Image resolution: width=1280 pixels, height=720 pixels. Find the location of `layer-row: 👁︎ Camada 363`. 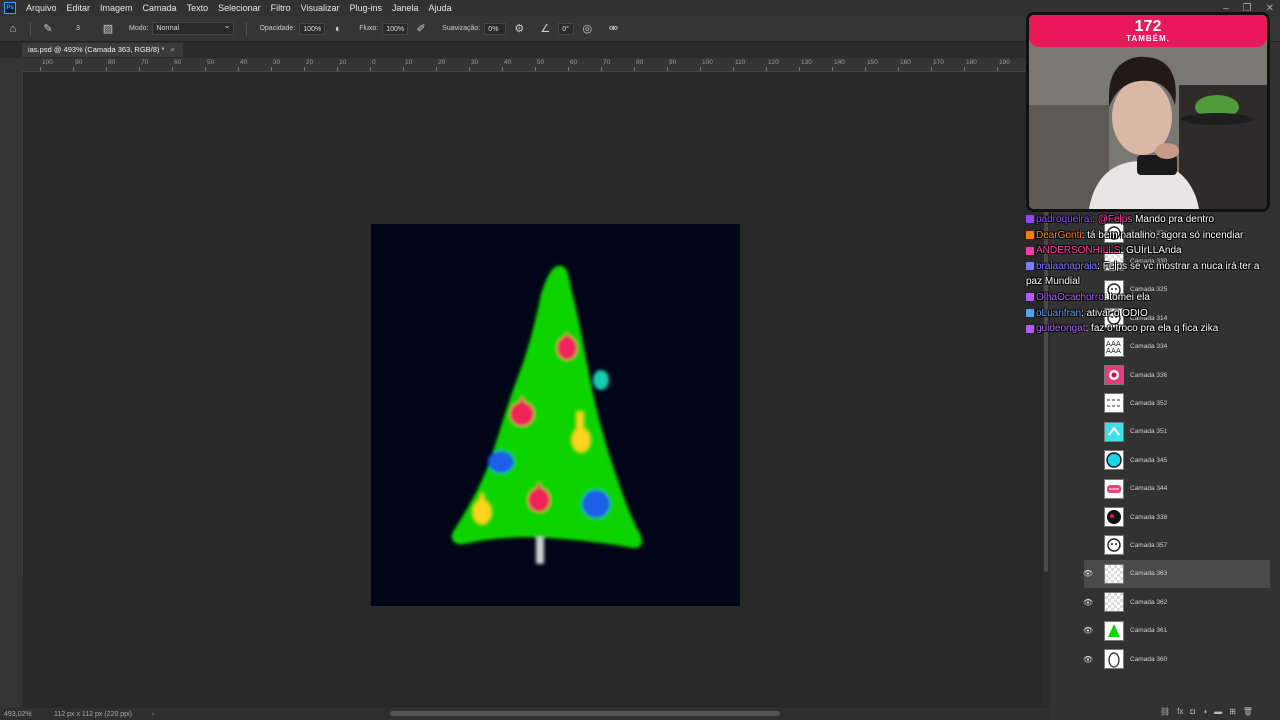

layer-row: 👁︎ Camada 363 is located at coordinates (1176, 573).